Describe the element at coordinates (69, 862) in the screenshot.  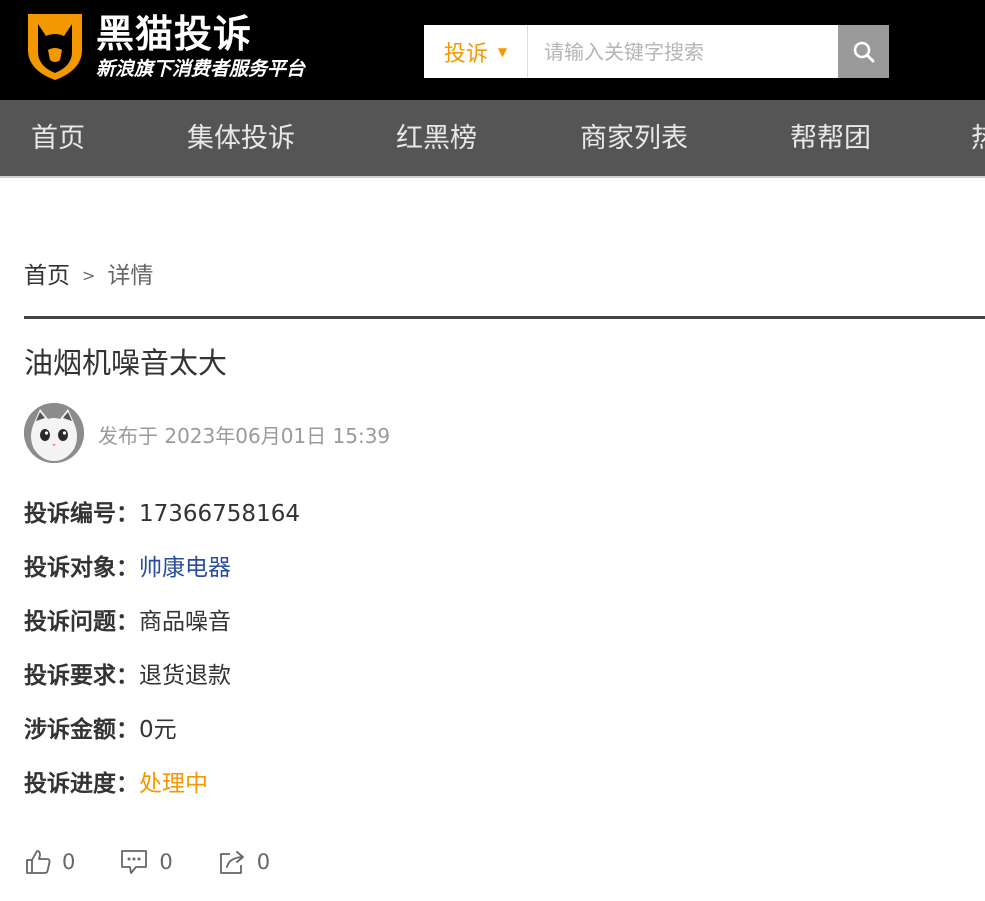
I see `like-count: 0` at that location.